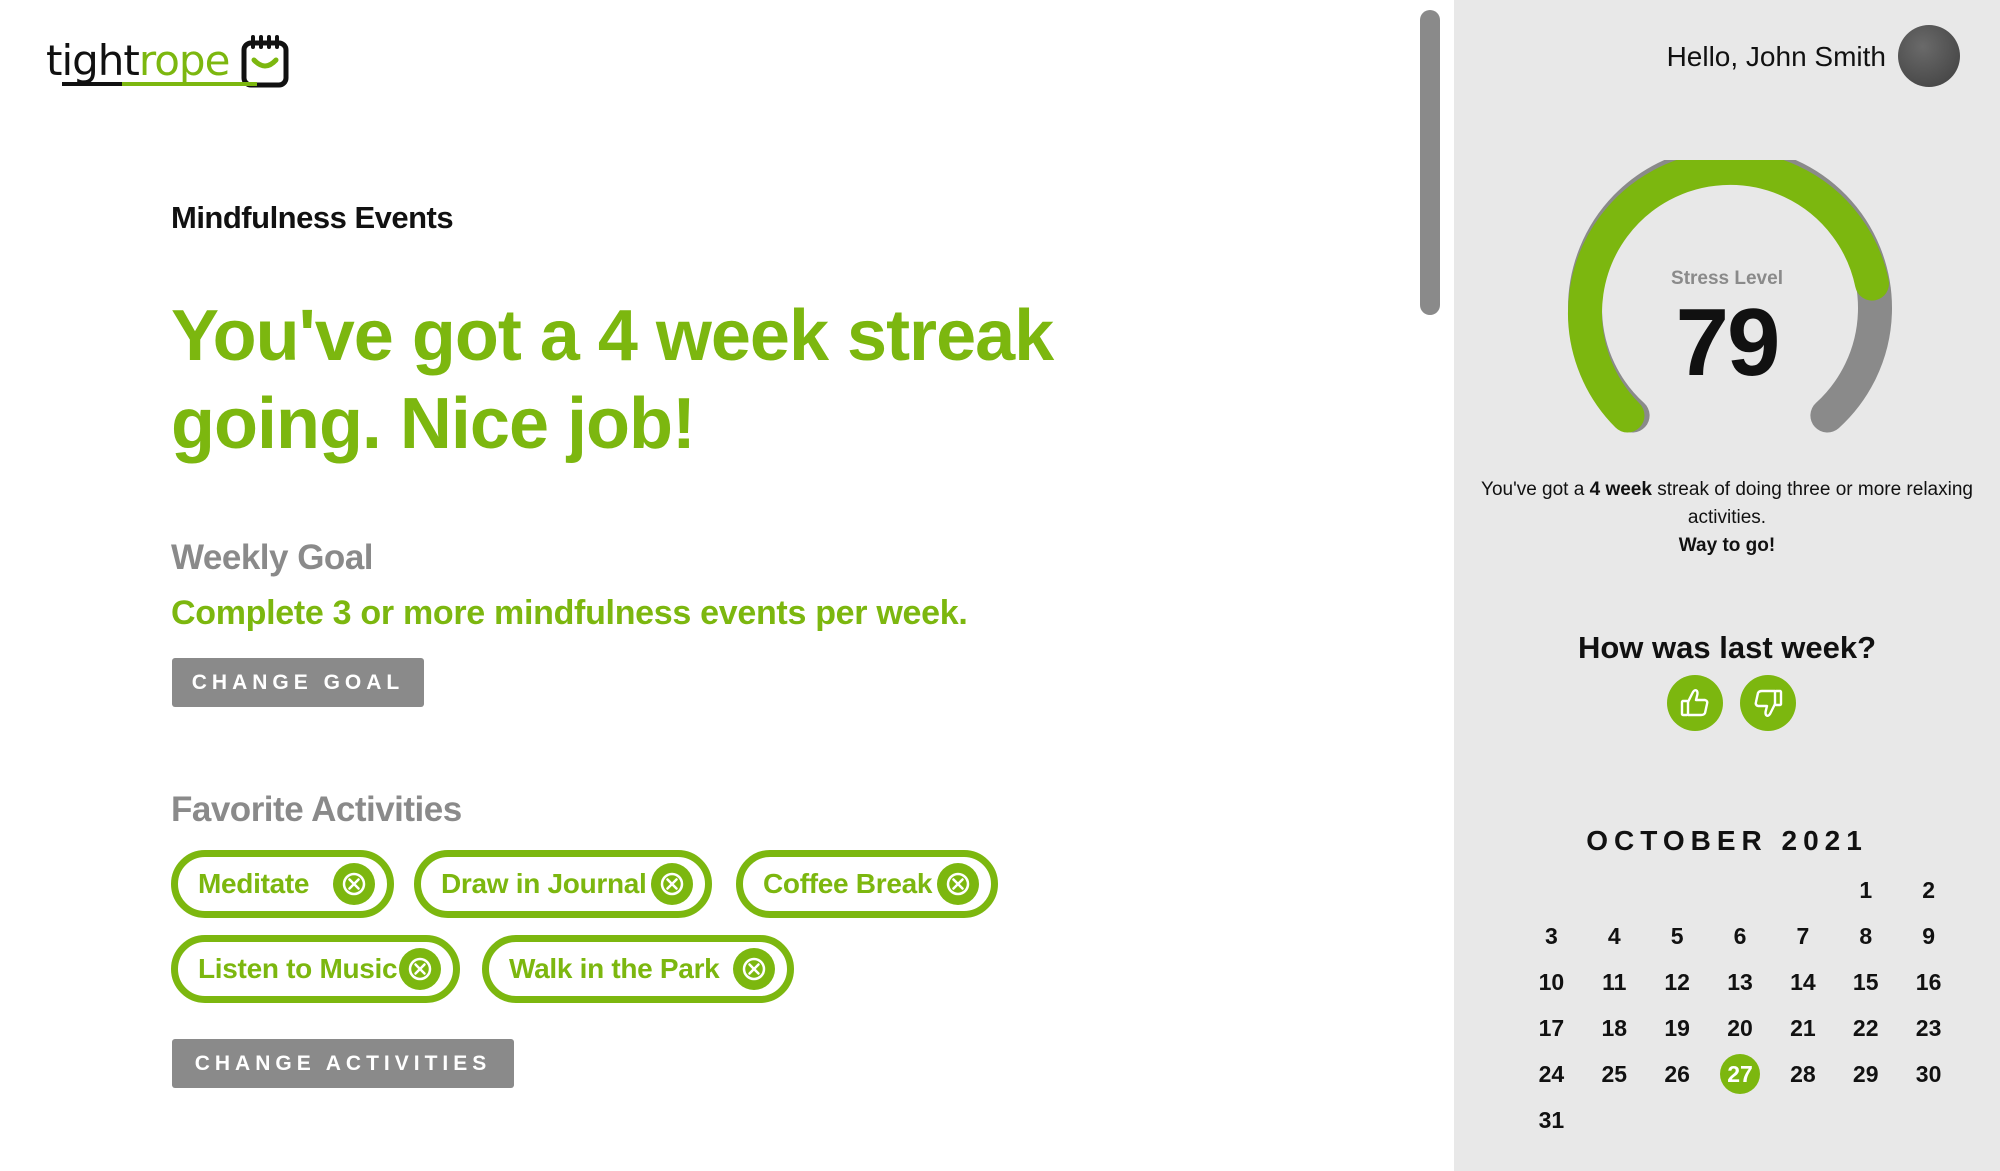 The height and width of the screenshot is (1171, 2000). Describe the element at coordinates (159, 84) in the screenshot. I see `logo-rope-line` at that location.